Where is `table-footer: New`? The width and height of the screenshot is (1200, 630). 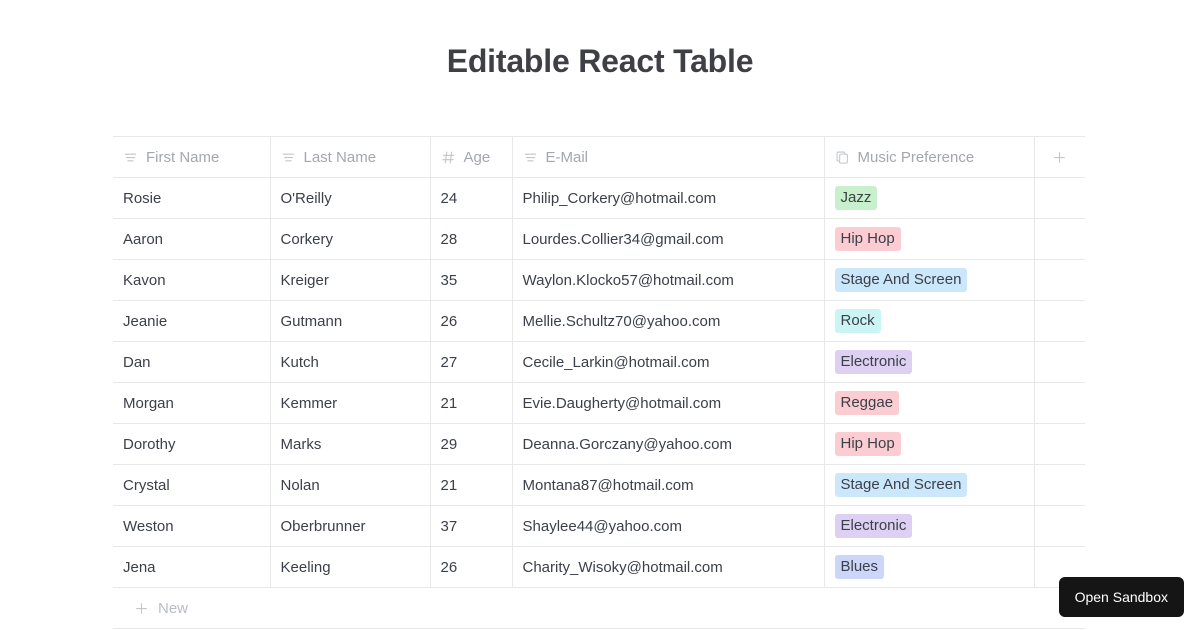
table-footer: New is located at coordinates (599, 608).